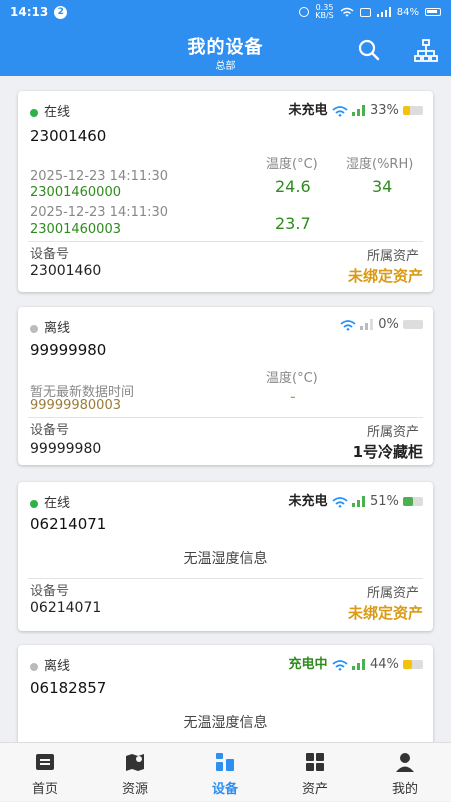 Image resolution: width=451 pixels, height=802 pixels. Describe the element at coordinates (225, 12) in the screenshot. I see `status-bar: 14:13 2 0.35 KB/S 84%` at that location.